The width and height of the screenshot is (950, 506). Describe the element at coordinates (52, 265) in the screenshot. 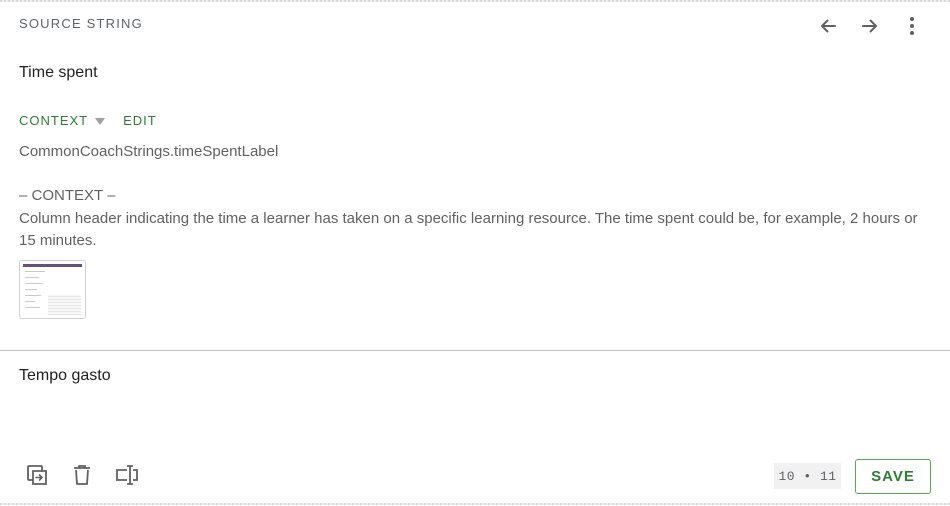

I see `thumbnail-header` at that location.